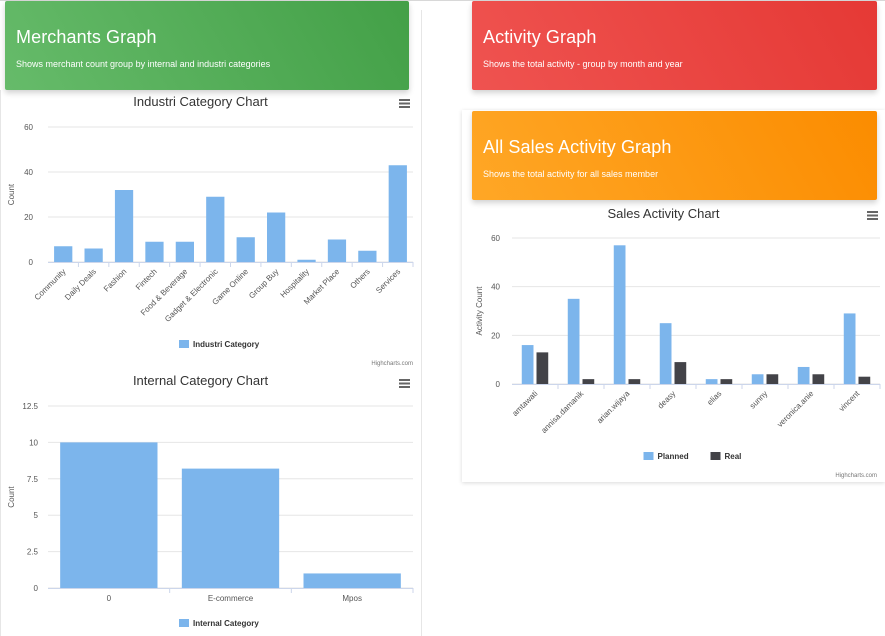 This screenshot has height=636, width=885. What do you see at coordinates (733, 456) in the screenshot?
I see `legend-label: Real` at bounding box center [733, 456].